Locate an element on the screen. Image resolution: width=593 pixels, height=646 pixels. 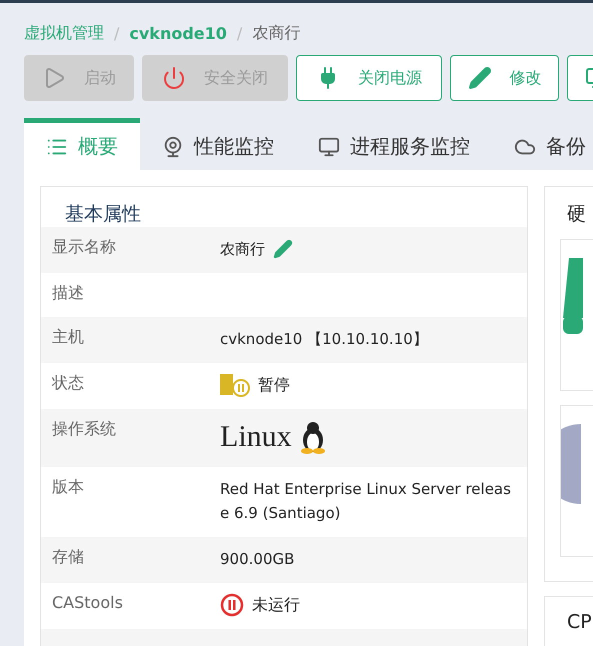
card-title: 硬 is located at coordinates (577, 214).